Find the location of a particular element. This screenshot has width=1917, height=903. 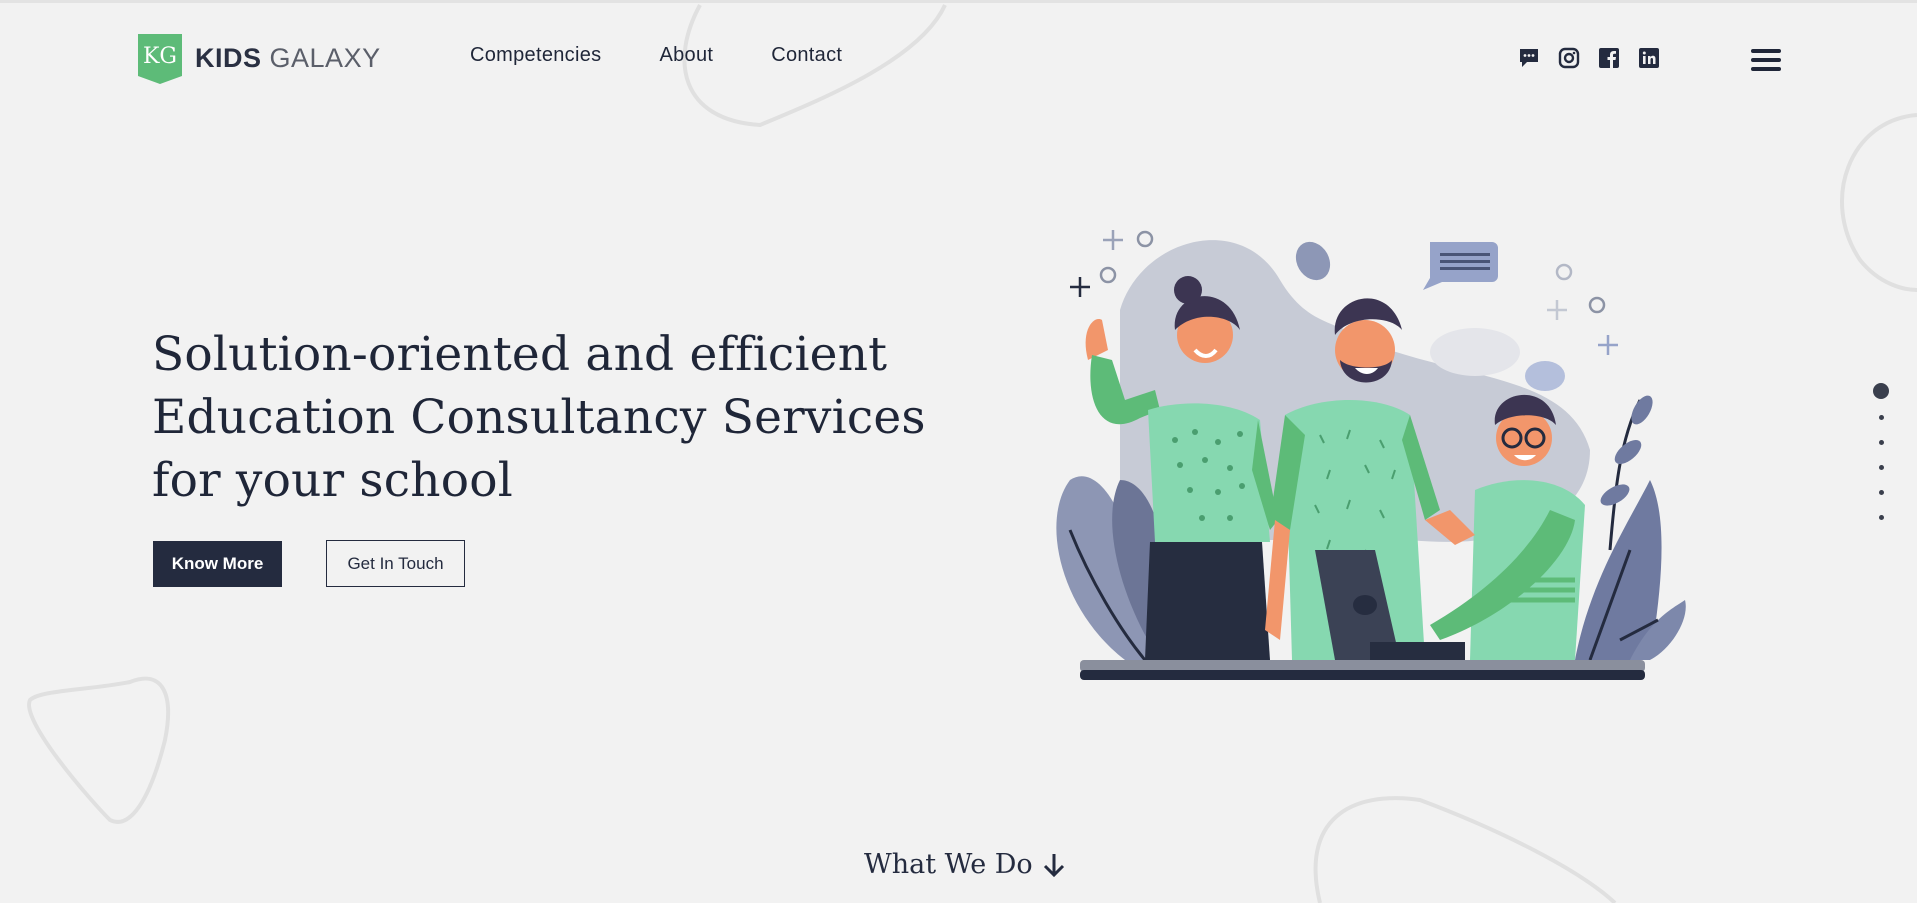

nav-link-about: About is located at coordinates (686, 55).